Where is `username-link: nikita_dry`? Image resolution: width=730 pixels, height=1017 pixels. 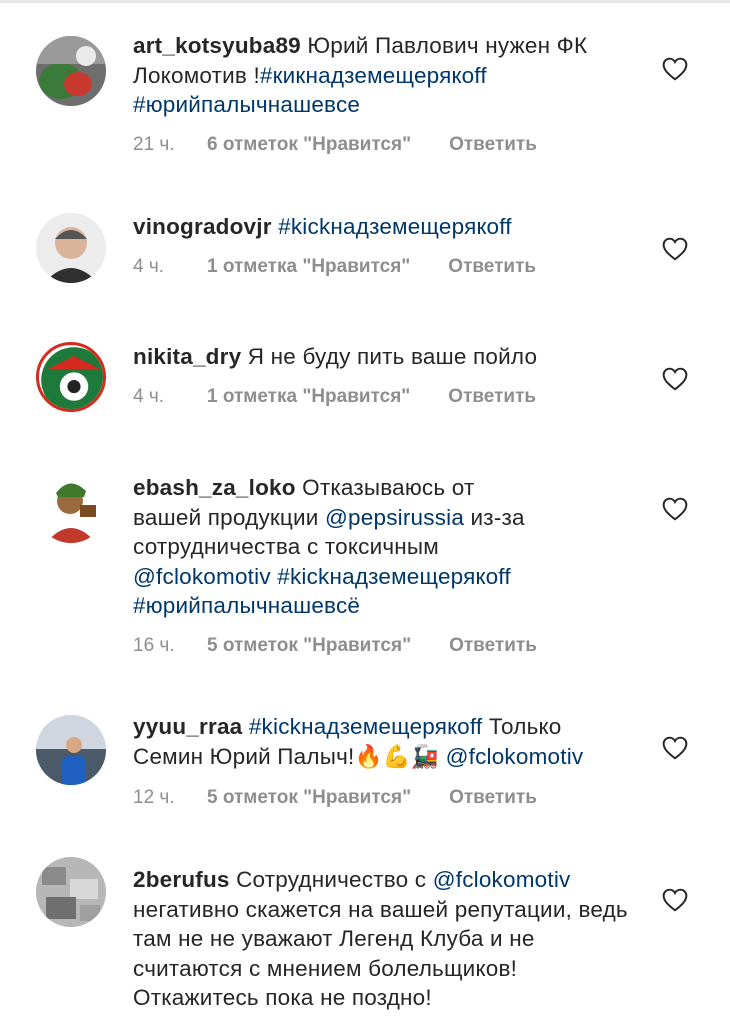 username-link: nikita_dry is located at coordinates (187, 356).